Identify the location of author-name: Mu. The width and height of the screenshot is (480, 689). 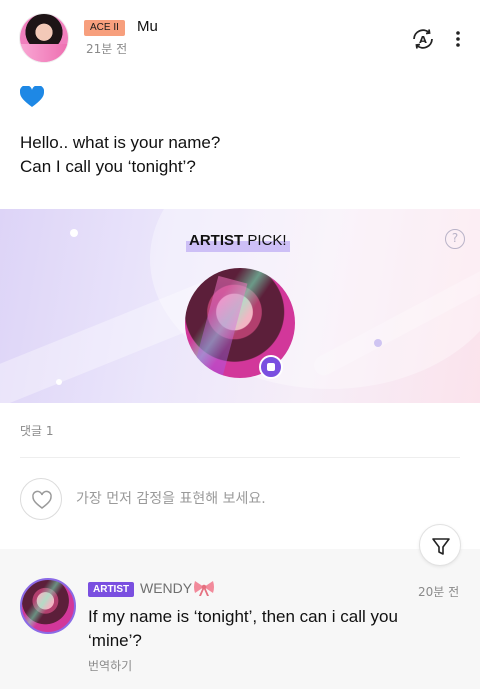
(147, 26).